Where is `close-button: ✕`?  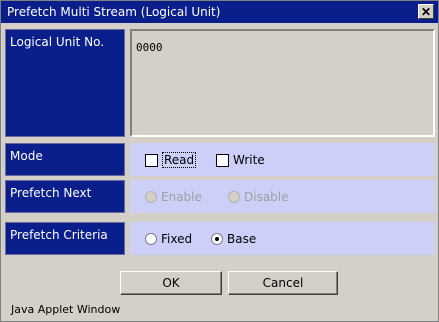 close-button: ✕ is located at coordinates (426, 11).